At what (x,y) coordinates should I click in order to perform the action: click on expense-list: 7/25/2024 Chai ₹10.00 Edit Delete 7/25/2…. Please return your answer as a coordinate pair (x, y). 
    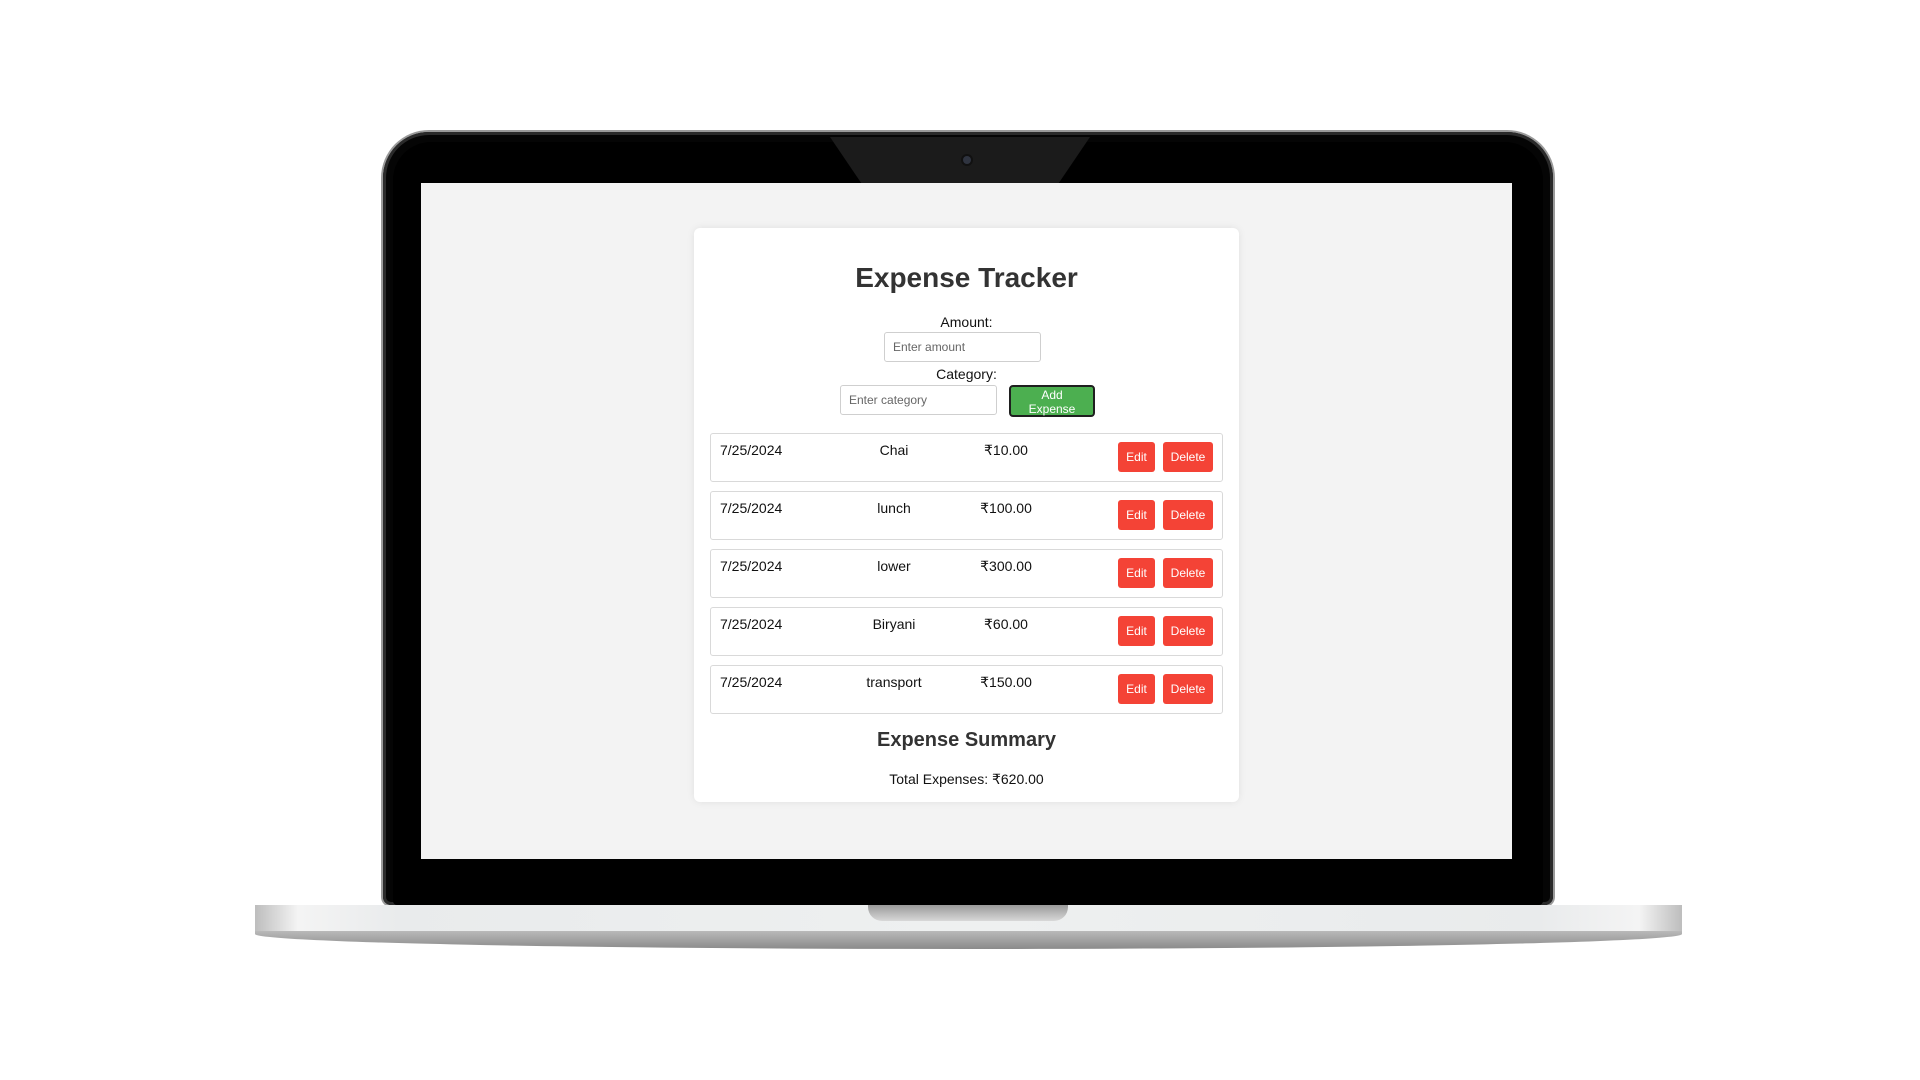
    Looking at the image, I should click on (966, 578).